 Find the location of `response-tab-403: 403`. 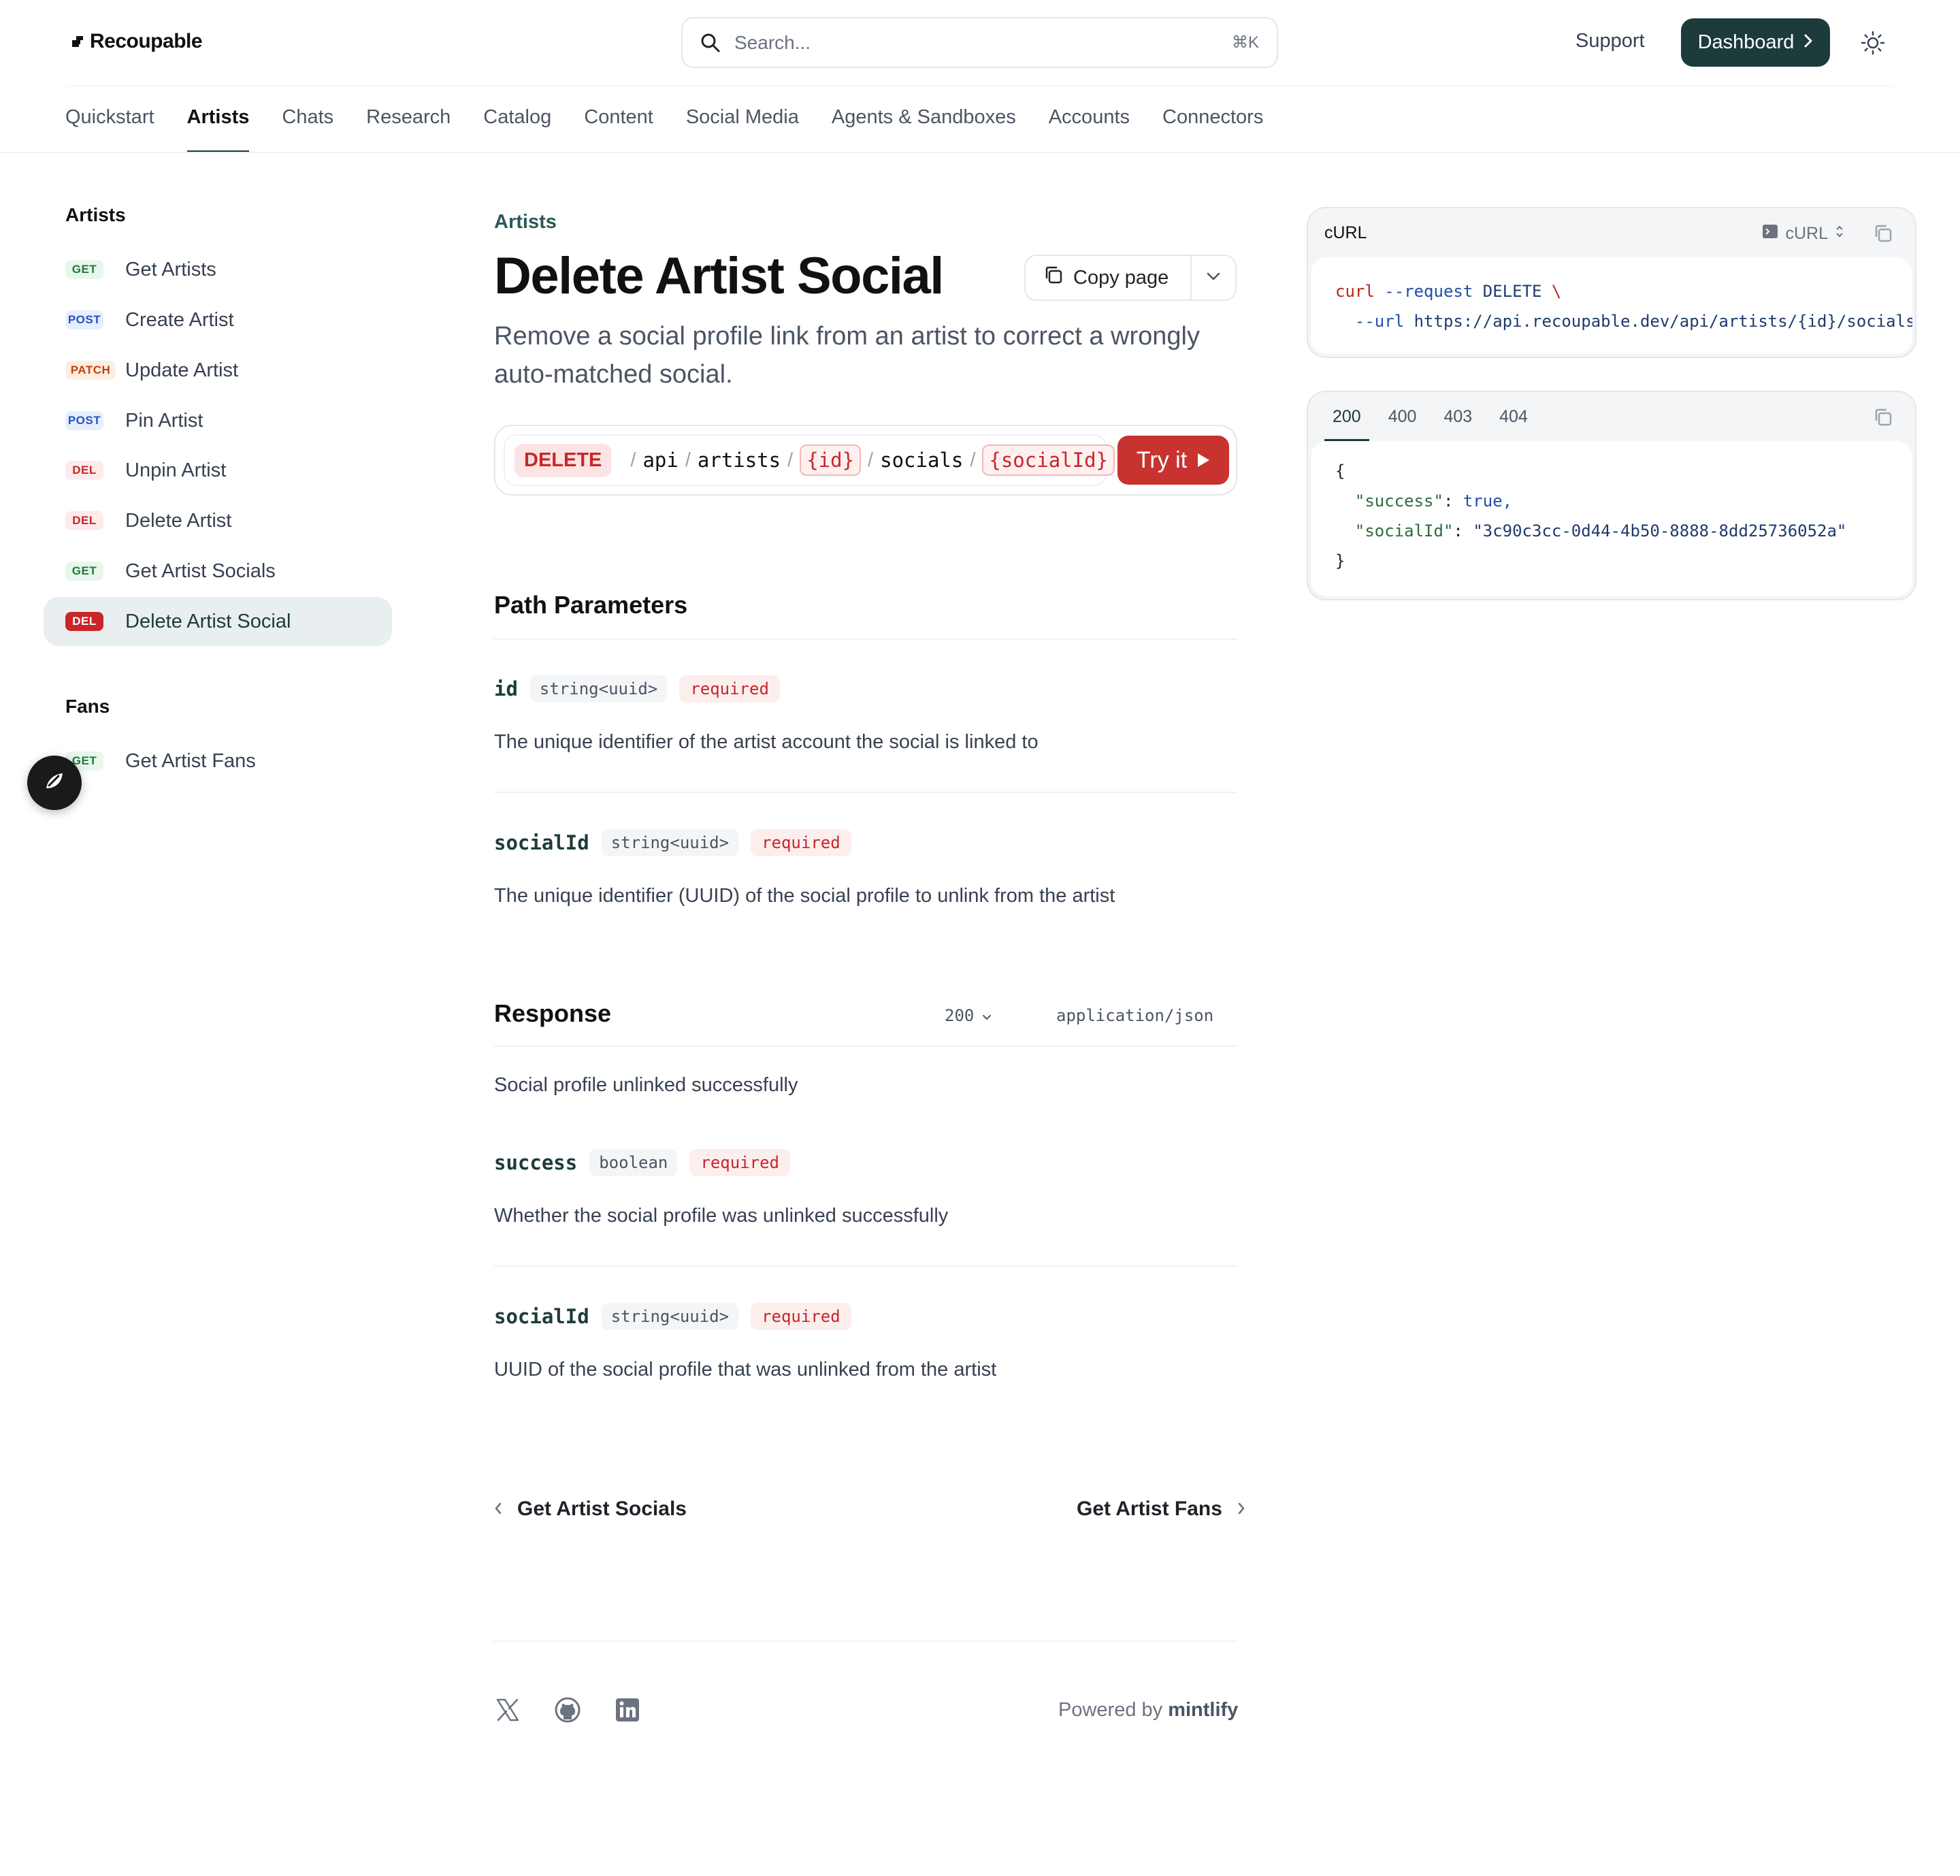

response-tab-403: 403 is located at coordinates (1457, 417).